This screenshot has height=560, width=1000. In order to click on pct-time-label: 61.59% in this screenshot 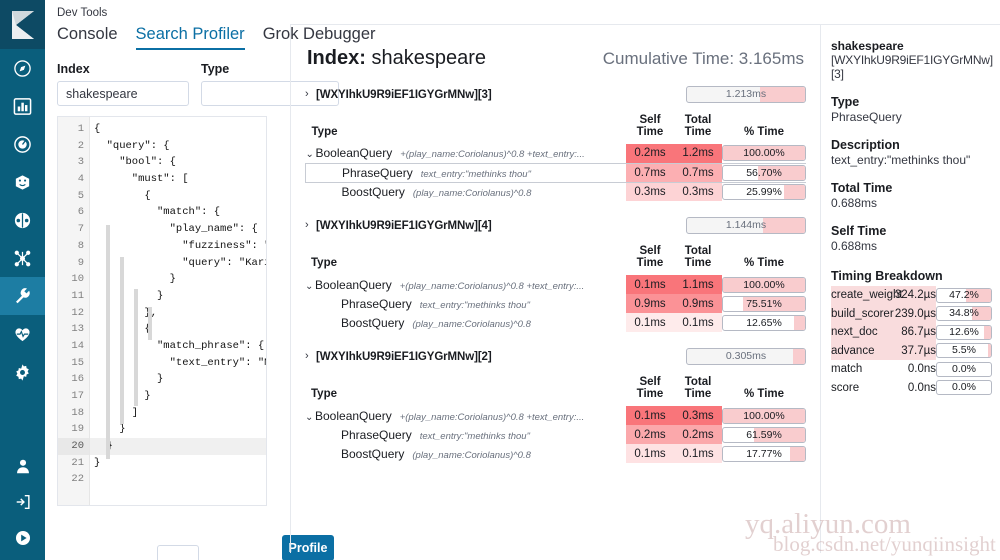, I will do `click(764, 434)`.